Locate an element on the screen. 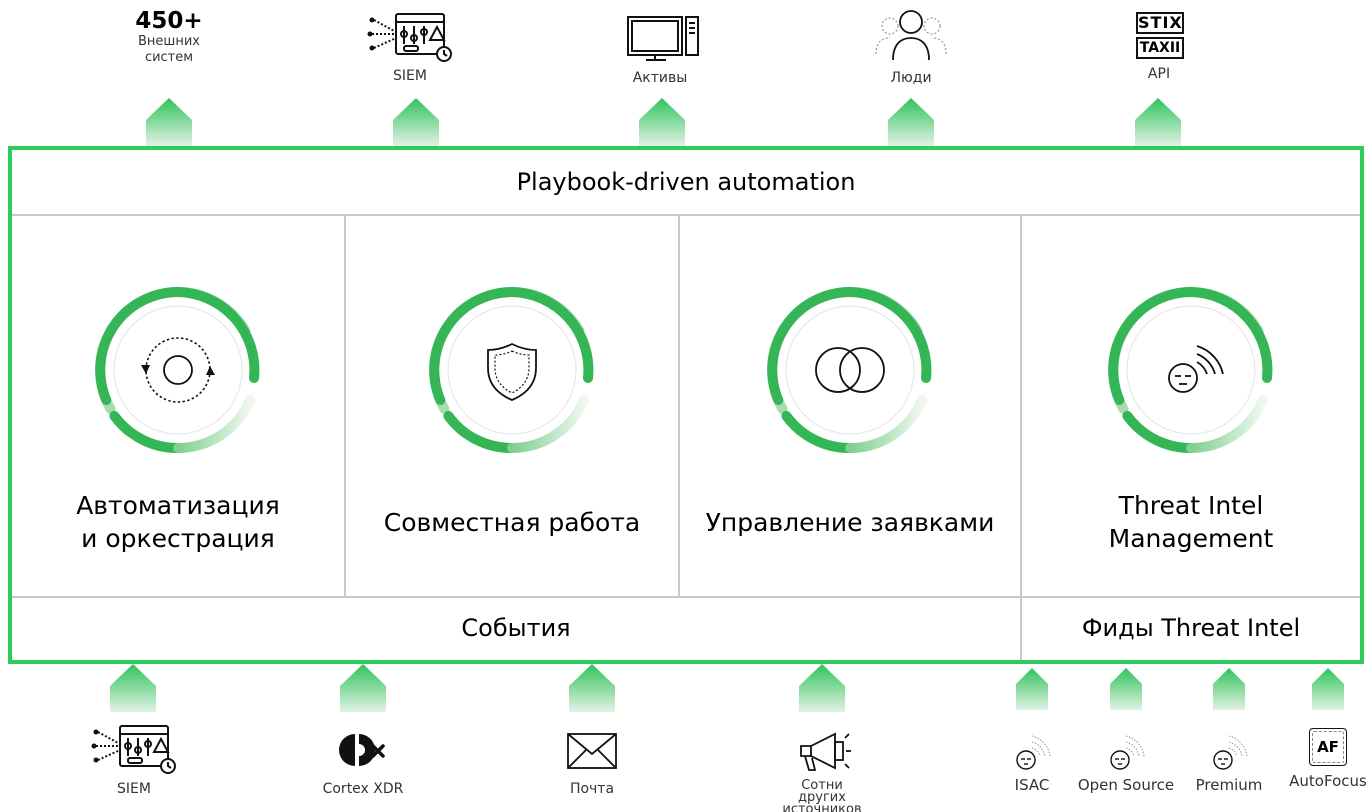 This screenshot has width=1372, height=812. taxii-logo-text: TAXII is located at coordinates (1160, 48).